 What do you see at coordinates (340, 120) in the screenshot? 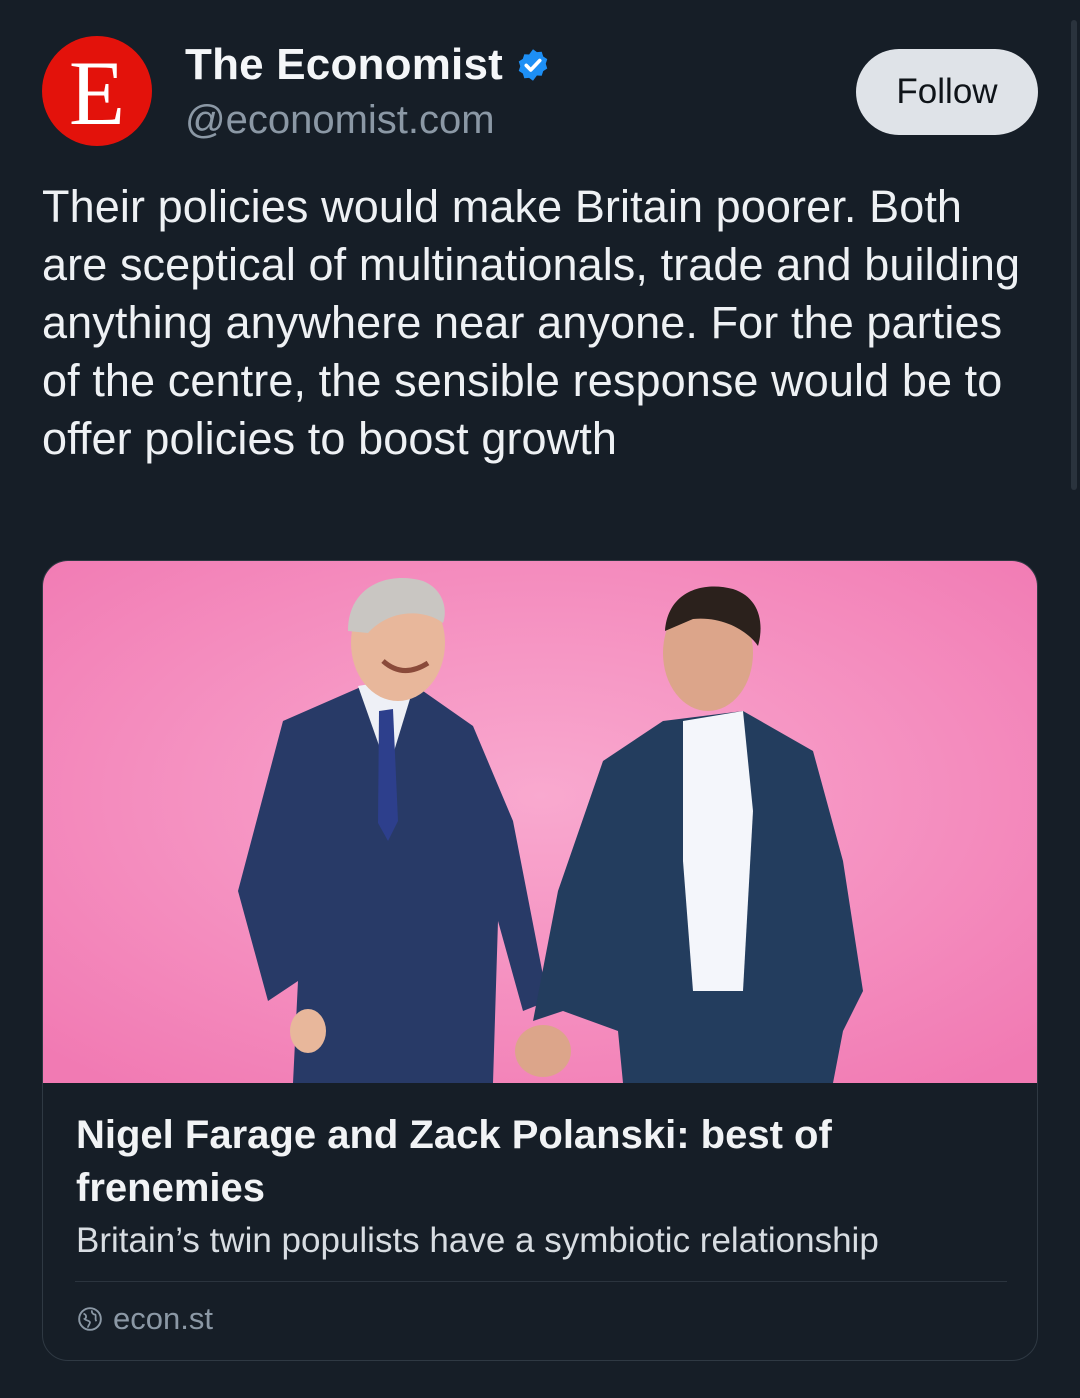
I see `account-handle: @economist.com` at bounding box center [340, 120].